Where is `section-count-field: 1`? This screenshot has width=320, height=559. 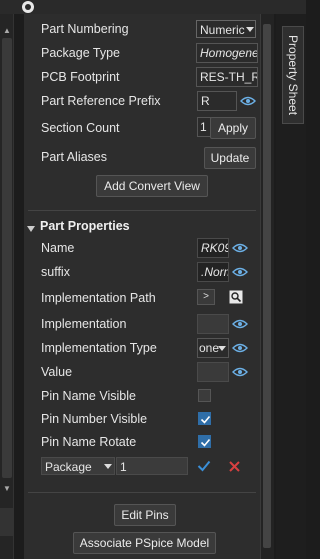 section-count-field: 1 is located at coordinates (204, 127).